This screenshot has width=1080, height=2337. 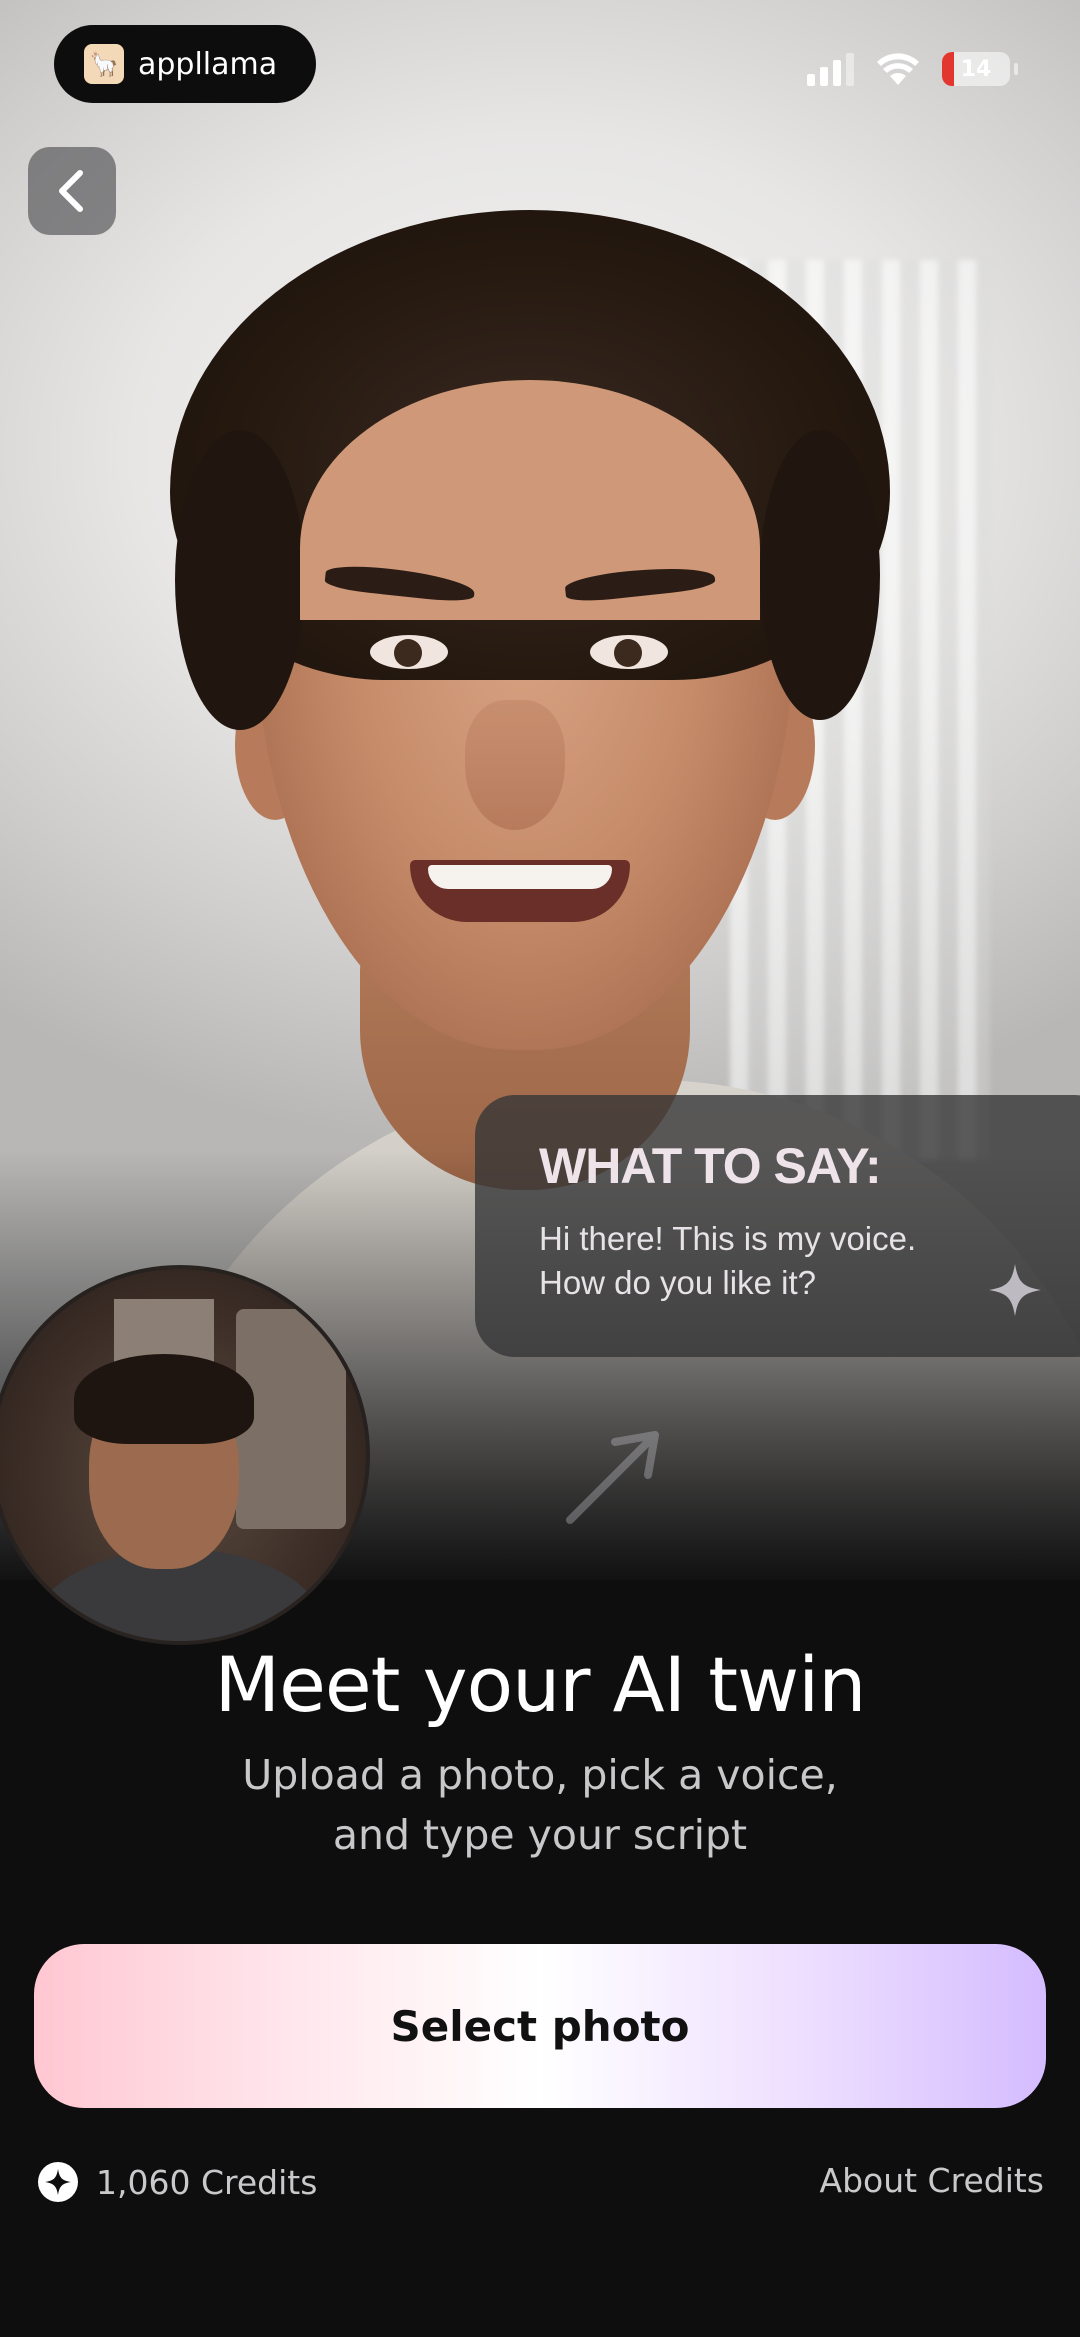 I want to click on credits-balance: 1,060 Credits, so click(x=176, y=2182).